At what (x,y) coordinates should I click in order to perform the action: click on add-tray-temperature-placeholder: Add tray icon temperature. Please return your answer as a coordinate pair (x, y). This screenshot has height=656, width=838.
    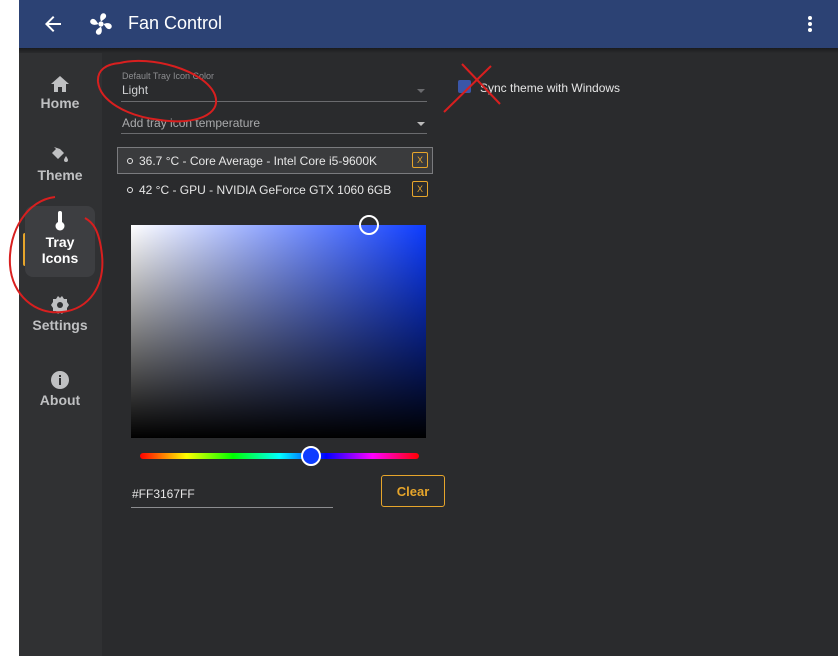
    Looking at the image, I should click on (191, 123).